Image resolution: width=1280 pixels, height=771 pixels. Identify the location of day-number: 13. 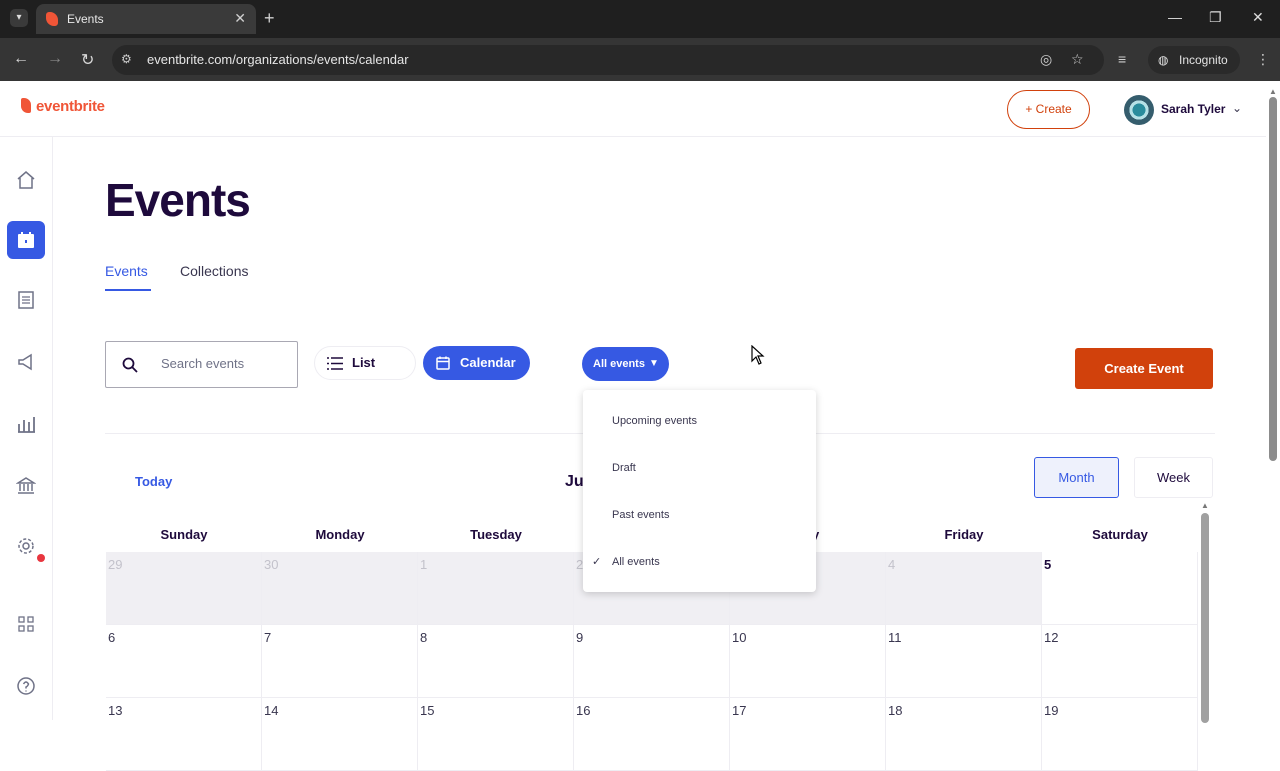
(115, 710).